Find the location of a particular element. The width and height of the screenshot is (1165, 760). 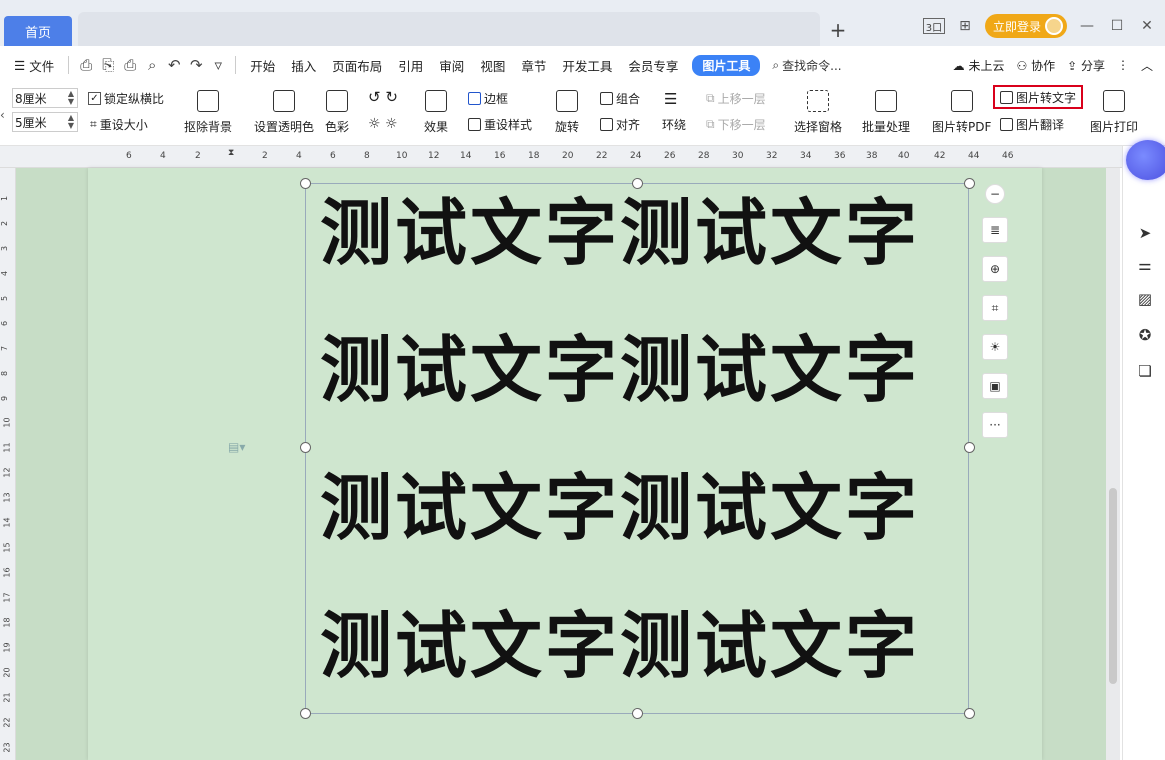

color-button: 色彩 is located at coordinates (337, 112).